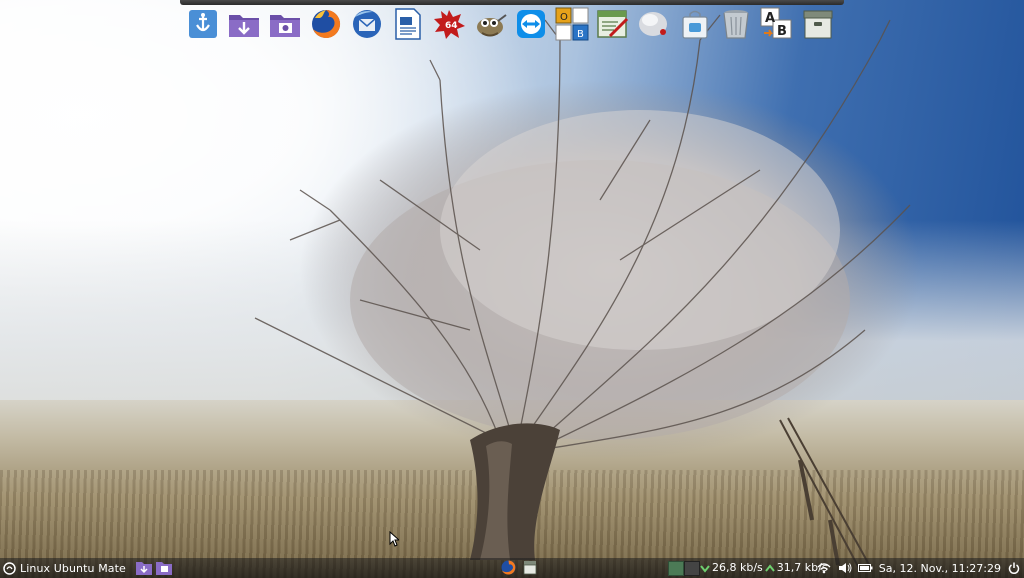 The width and height of the screenshot is (1024, 578). I want to click on disk-utility-icon, so click(653, 24).